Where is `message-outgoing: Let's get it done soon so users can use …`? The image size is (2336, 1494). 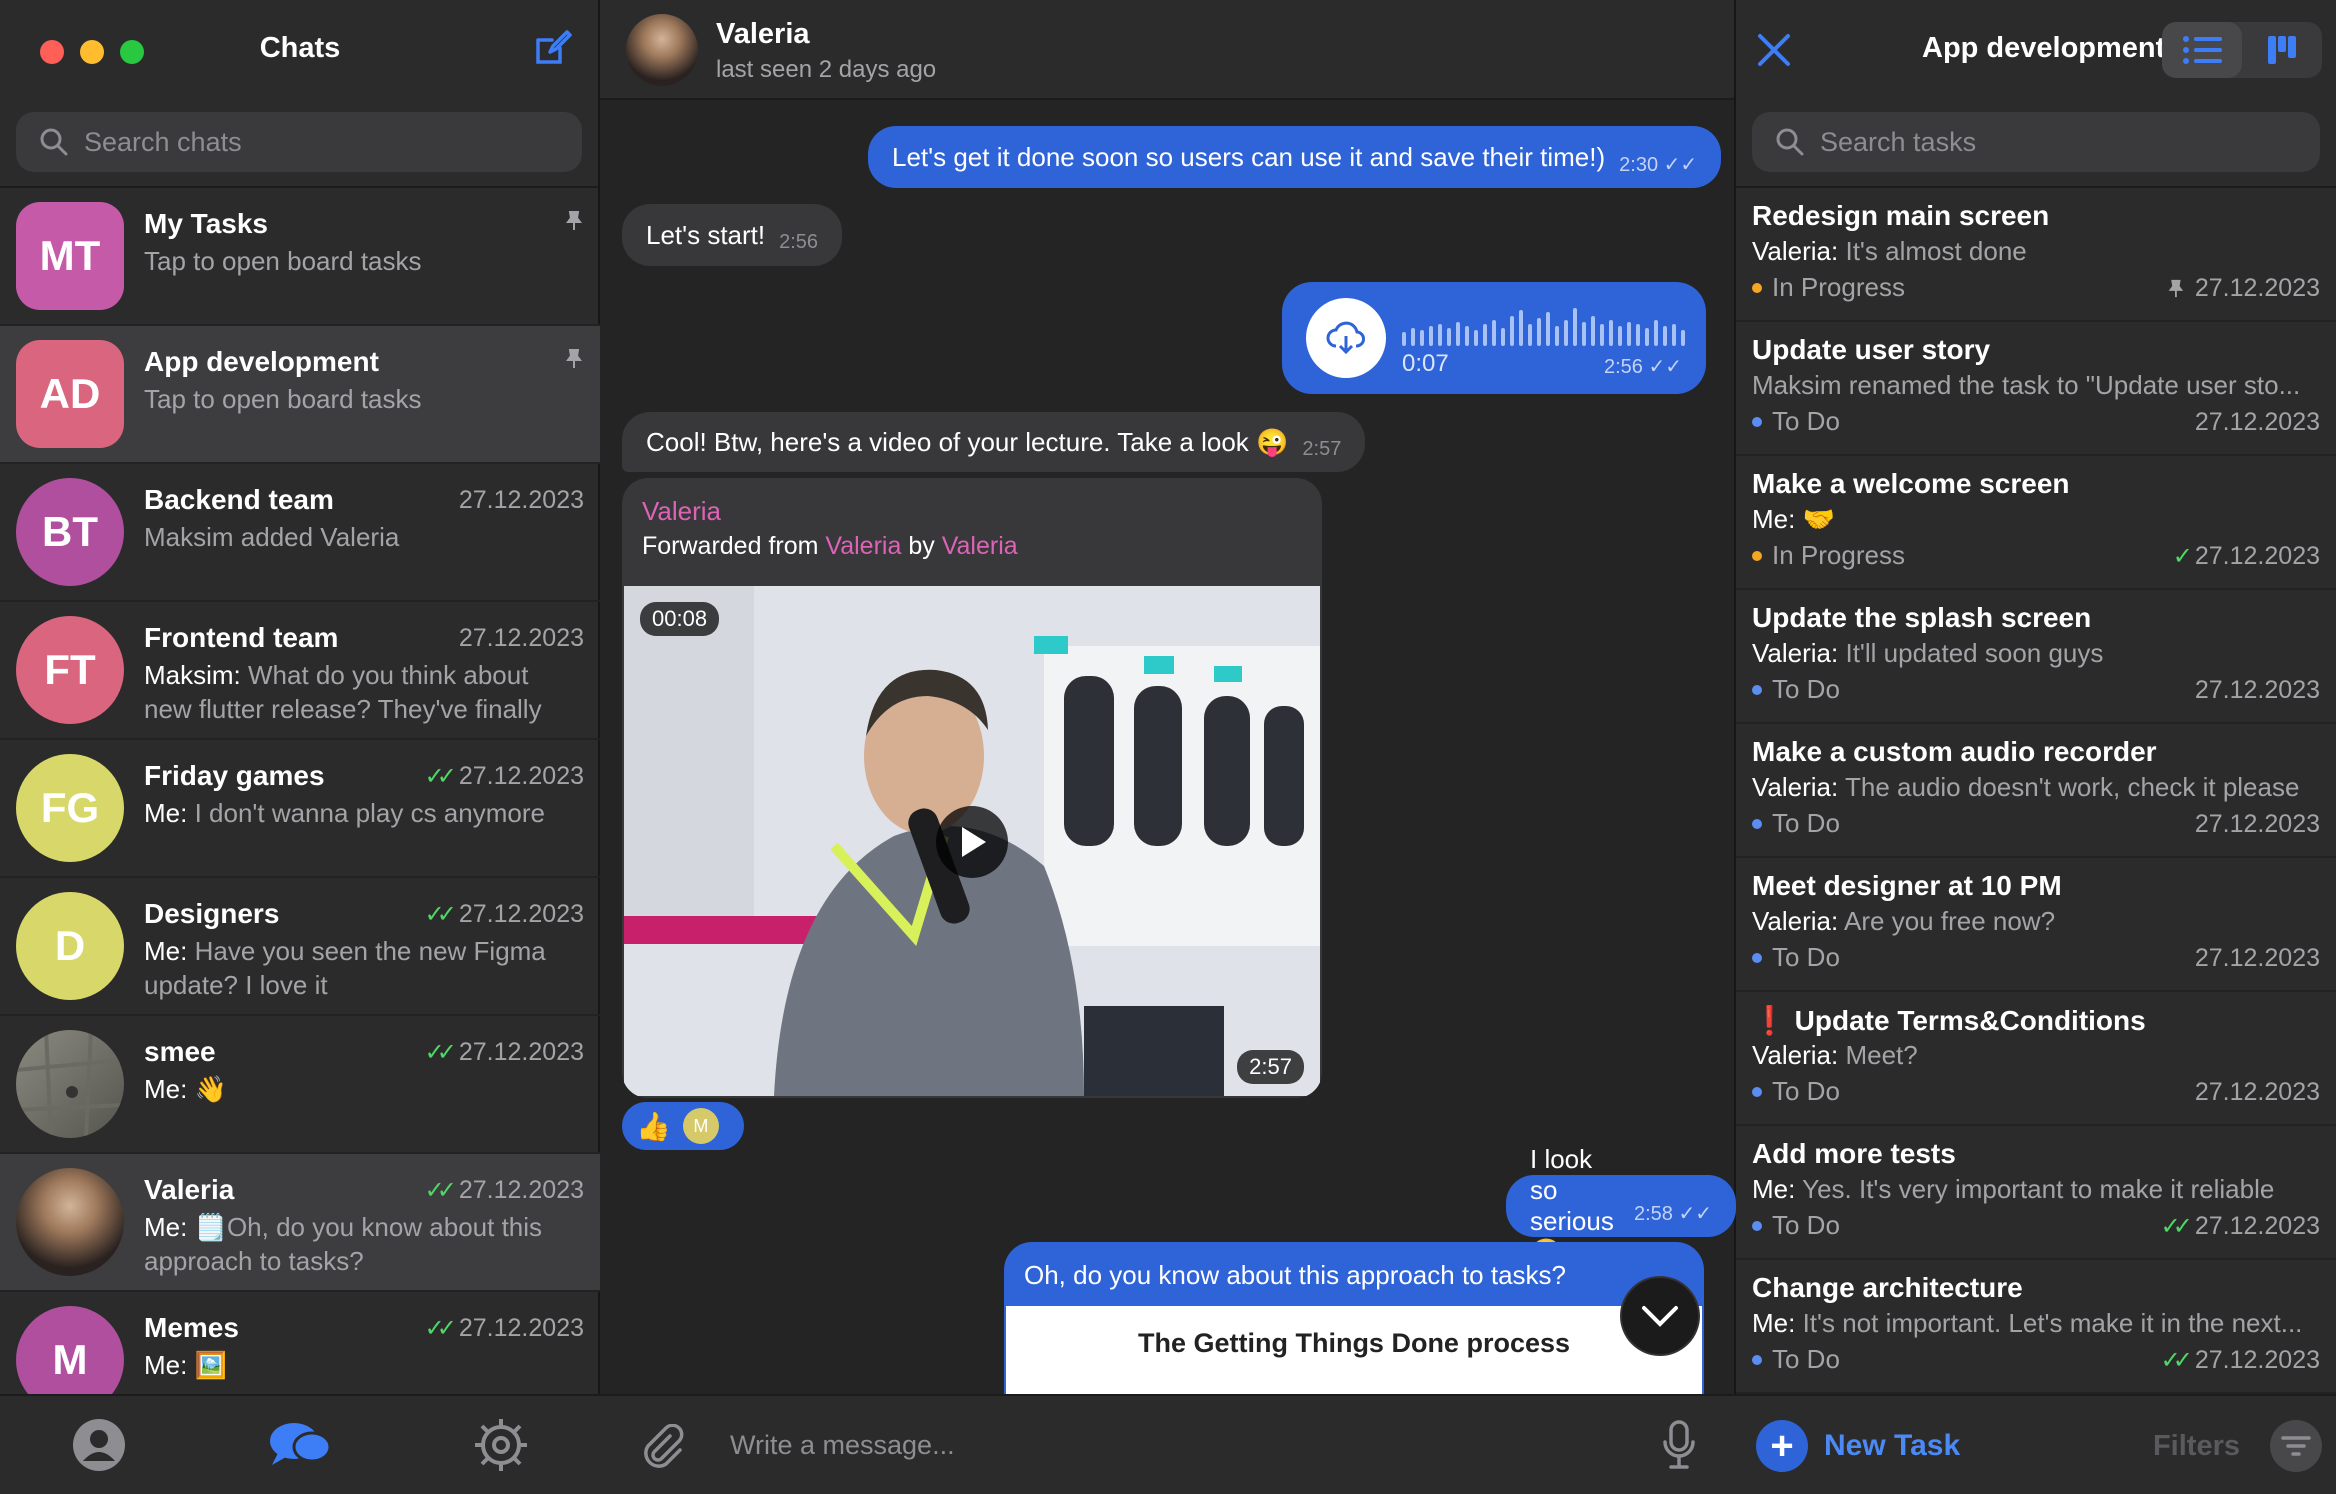 message-outgoing: Let's get it done soon so users can use … is located at coordinates (1295, 157).